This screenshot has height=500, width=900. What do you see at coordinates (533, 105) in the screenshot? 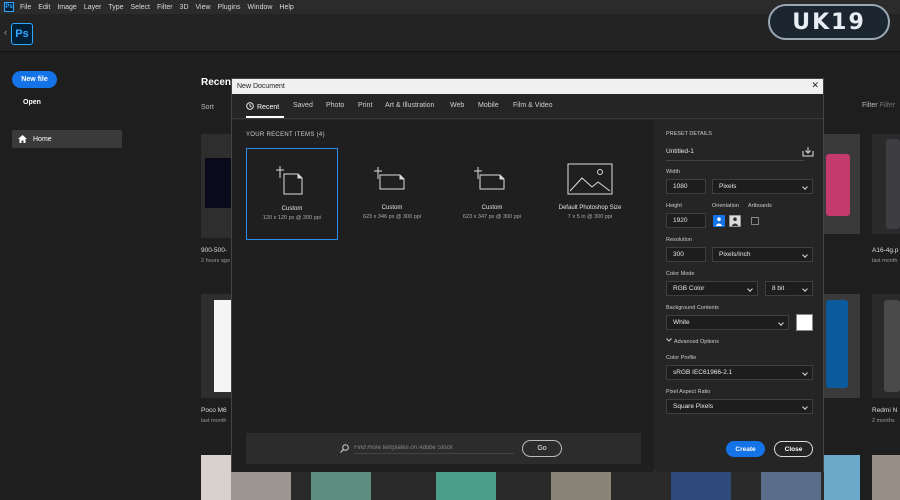
I see `tab-film-video: Film & Video` at bounding box center [533, 105].